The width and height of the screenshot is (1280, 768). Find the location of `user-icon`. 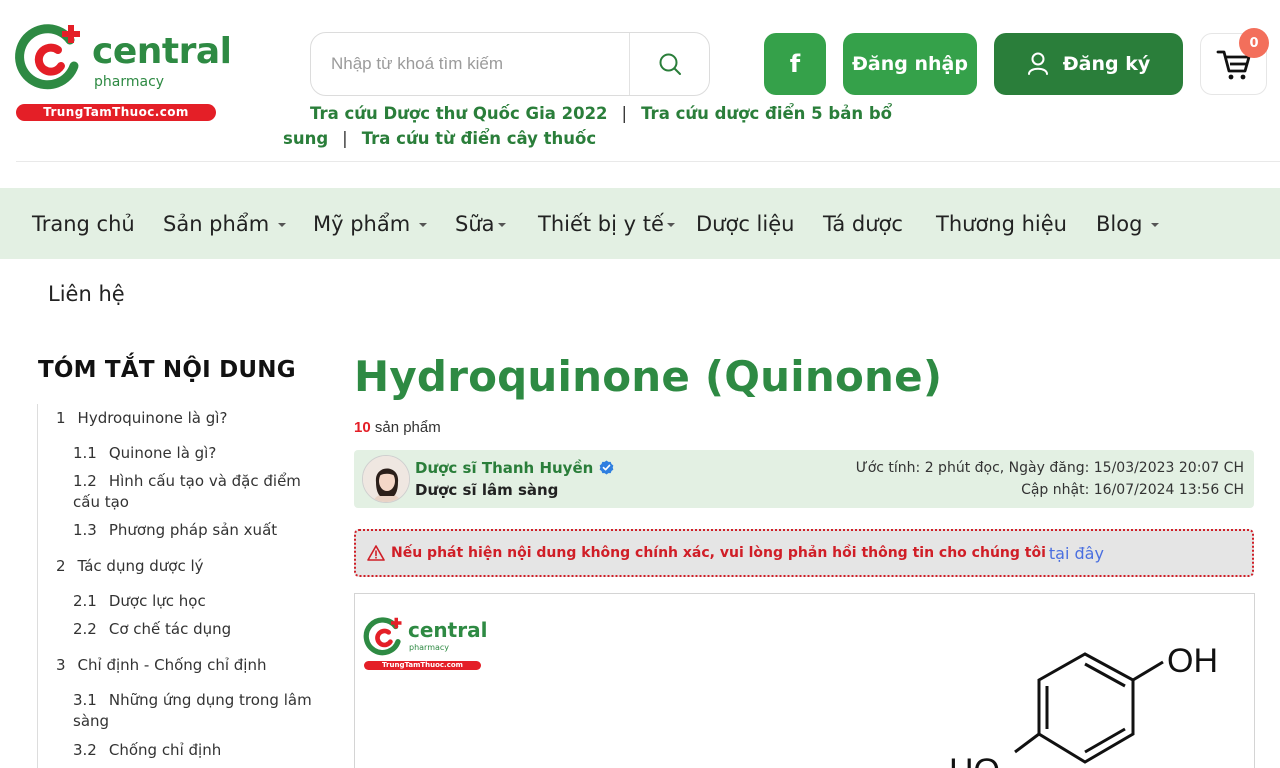

user-icon is located at coordinates (1037, 63).